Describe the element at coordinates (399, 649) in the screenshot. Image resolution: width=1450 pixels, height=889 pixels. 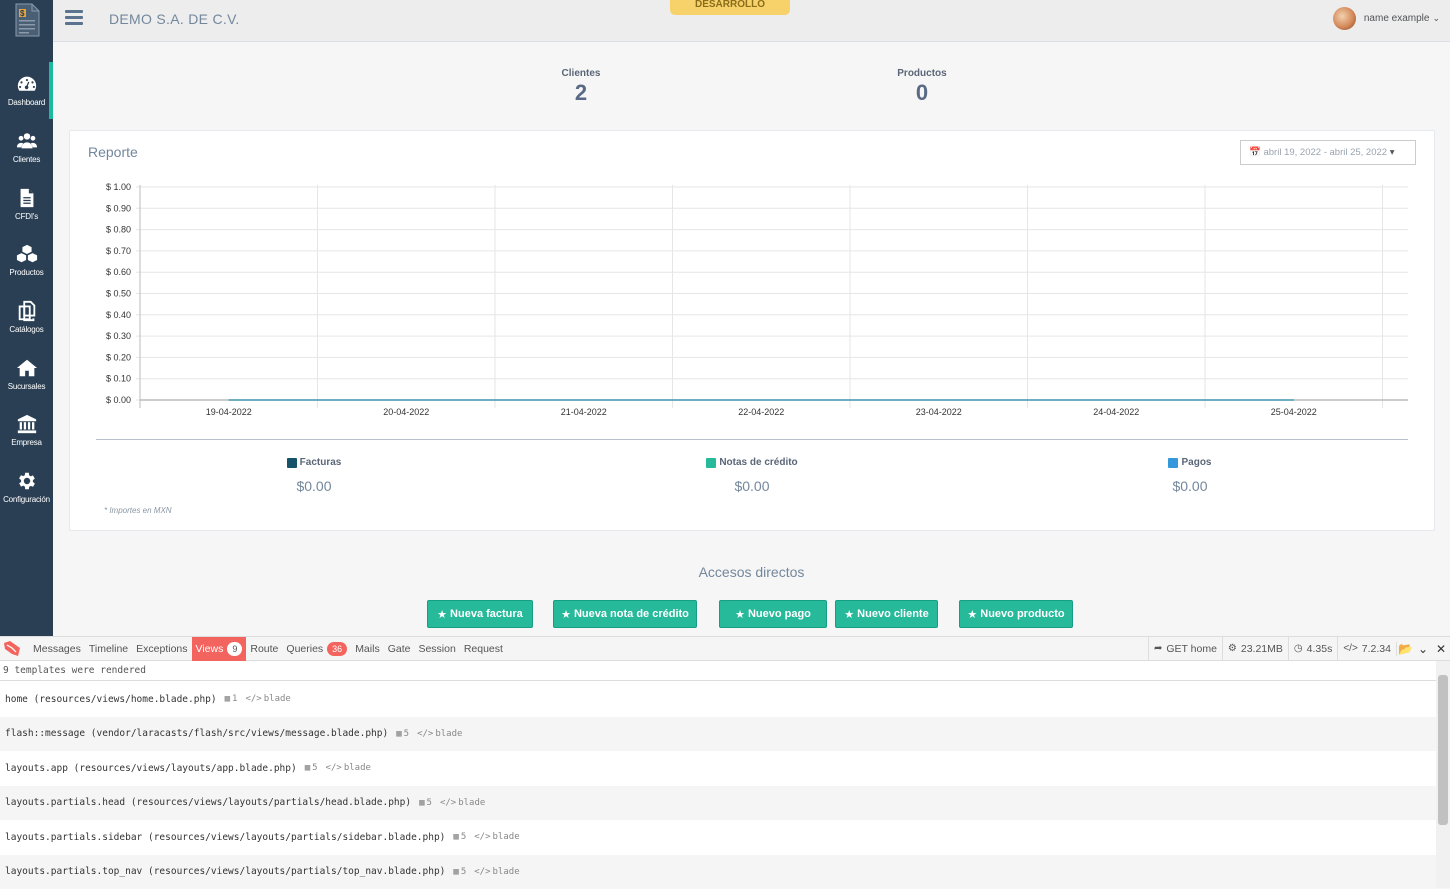
I see `tab-gate: Gate` at that location.